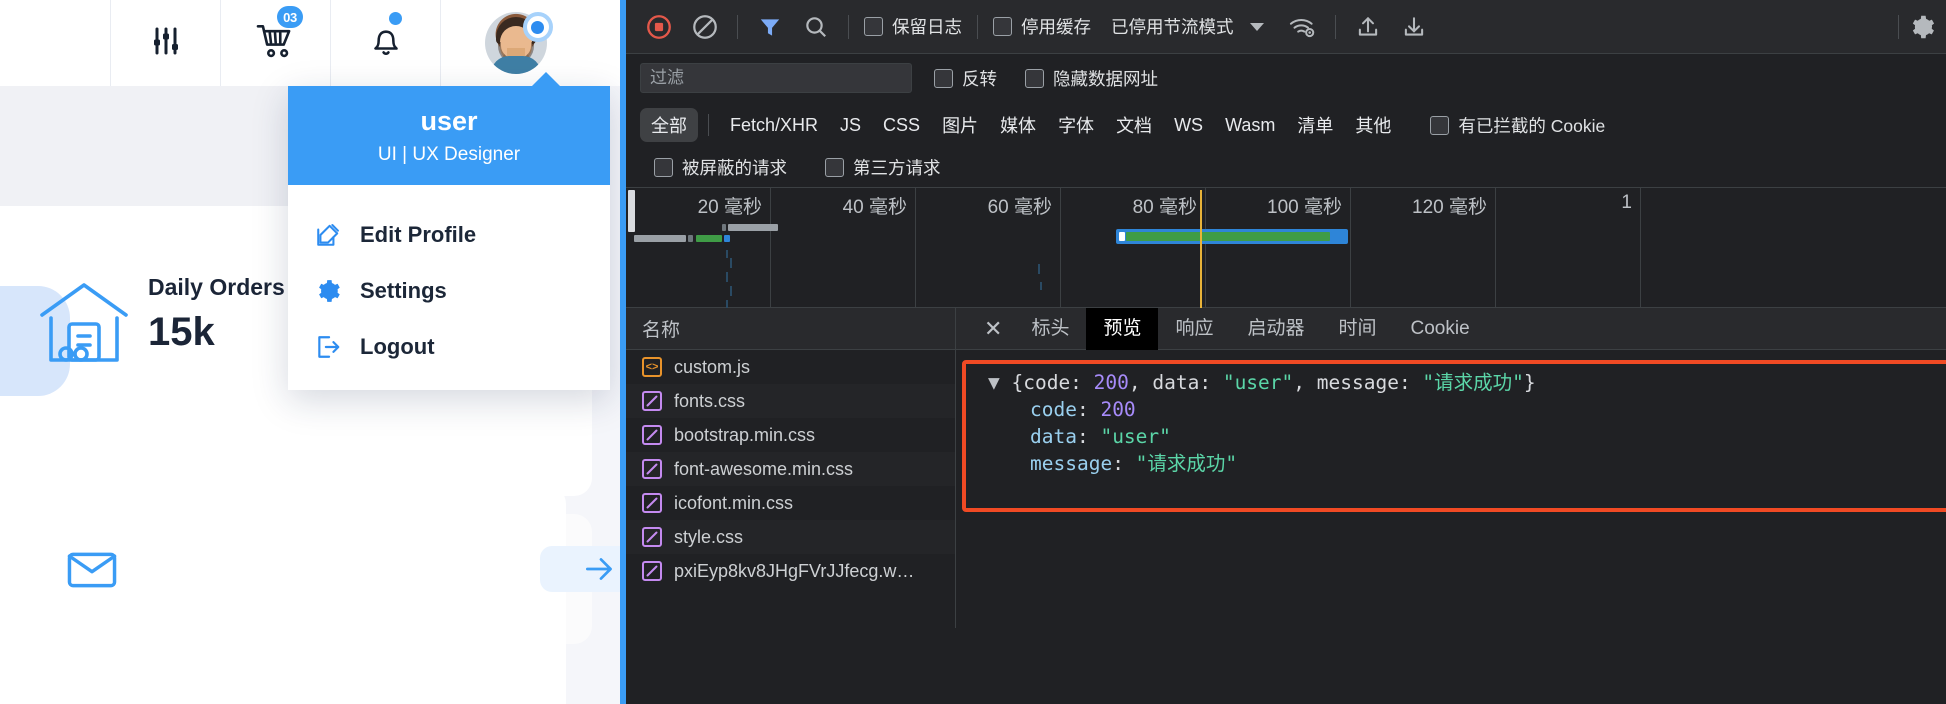 The height and width of the screenshot is (704, 1946). What do you see at coordinates (1286, 168) in the screenshot?
I see `more-filters-bar: 被屏蔽的请求 第三方请求` at bounding box center [1286, 168].